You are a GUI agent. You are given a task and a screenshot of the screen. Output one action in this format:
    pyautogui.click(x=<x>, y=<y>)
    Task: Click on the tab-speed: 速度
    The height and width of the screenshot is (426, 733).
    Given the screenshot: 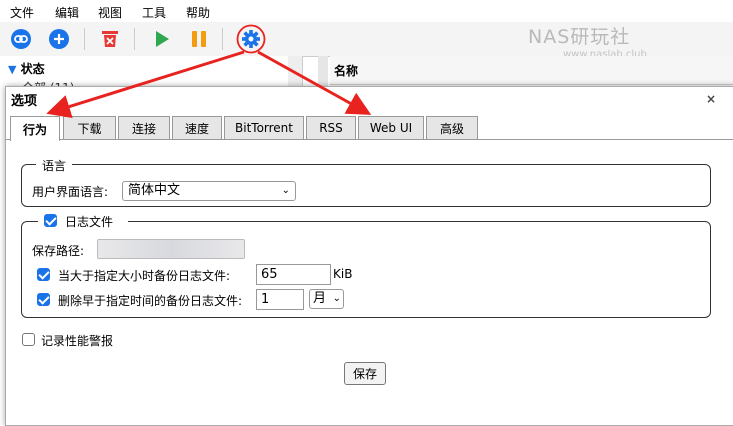 What is the action you would take?
    pyautogui.click(x=197, y=127)
    